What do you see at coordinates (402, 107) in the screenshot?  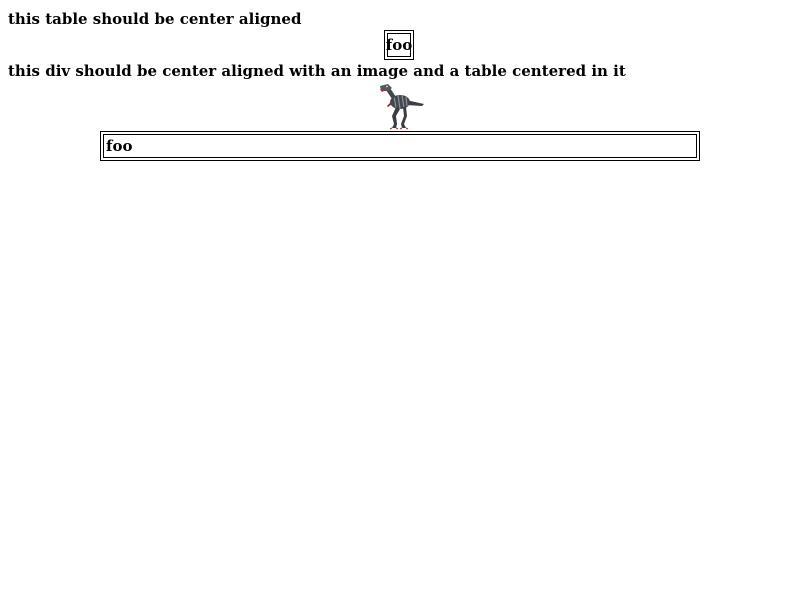 I see `dinosaur-image` at bounding box center [402, 107].